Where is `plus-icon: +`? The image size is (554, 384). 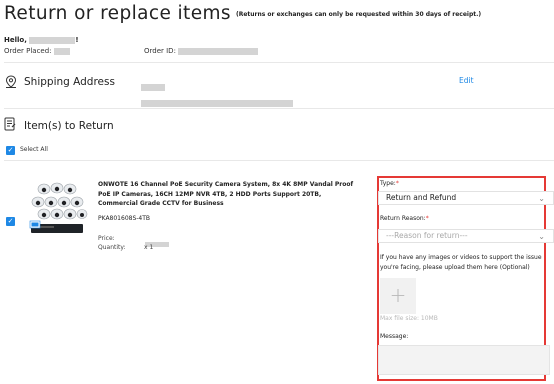
plus-icon: + is located at coordinates (398, 295).